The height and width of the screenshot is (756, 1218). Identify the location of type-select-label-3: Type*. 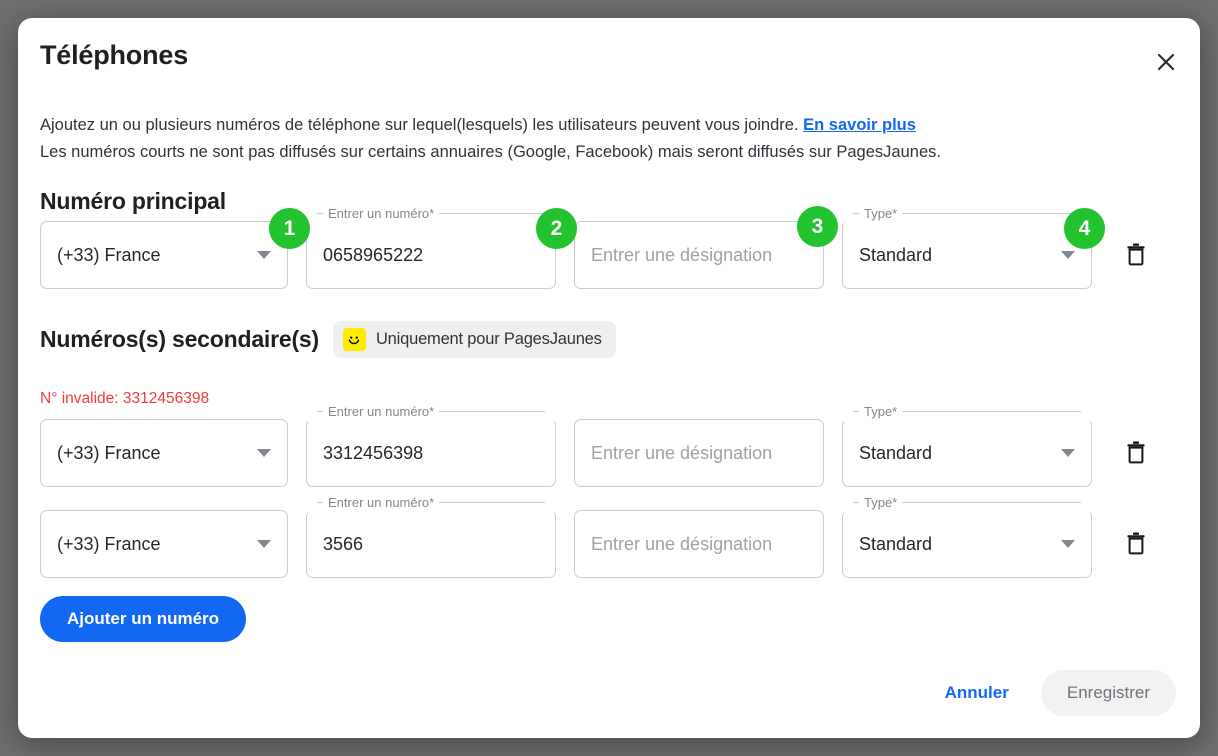
(881, 502).